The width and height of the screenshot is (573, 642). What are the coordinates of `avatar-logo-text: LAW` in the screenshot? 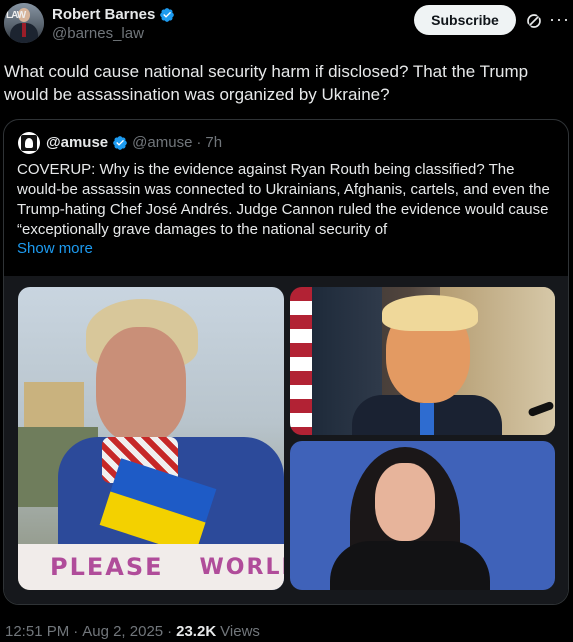 It's located at (16, 15).